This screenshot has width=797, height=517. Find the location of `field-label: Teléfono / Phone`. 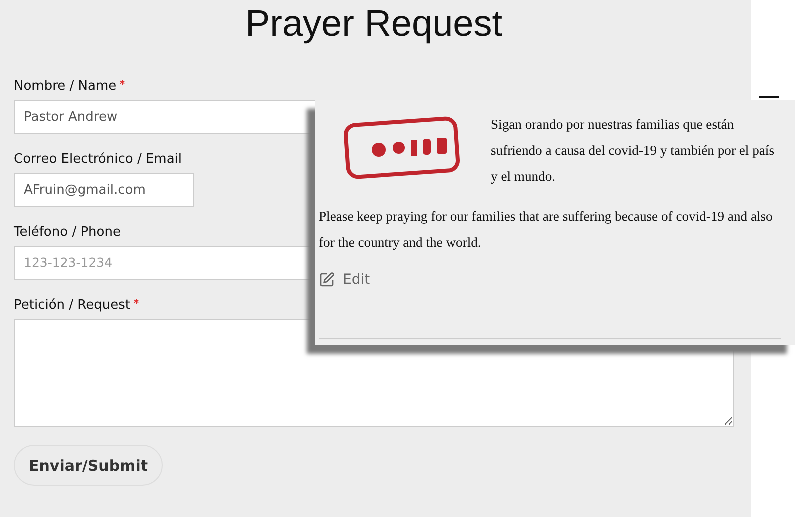

field-label: Teléfono / Phone is located at coordinates (67, 233).